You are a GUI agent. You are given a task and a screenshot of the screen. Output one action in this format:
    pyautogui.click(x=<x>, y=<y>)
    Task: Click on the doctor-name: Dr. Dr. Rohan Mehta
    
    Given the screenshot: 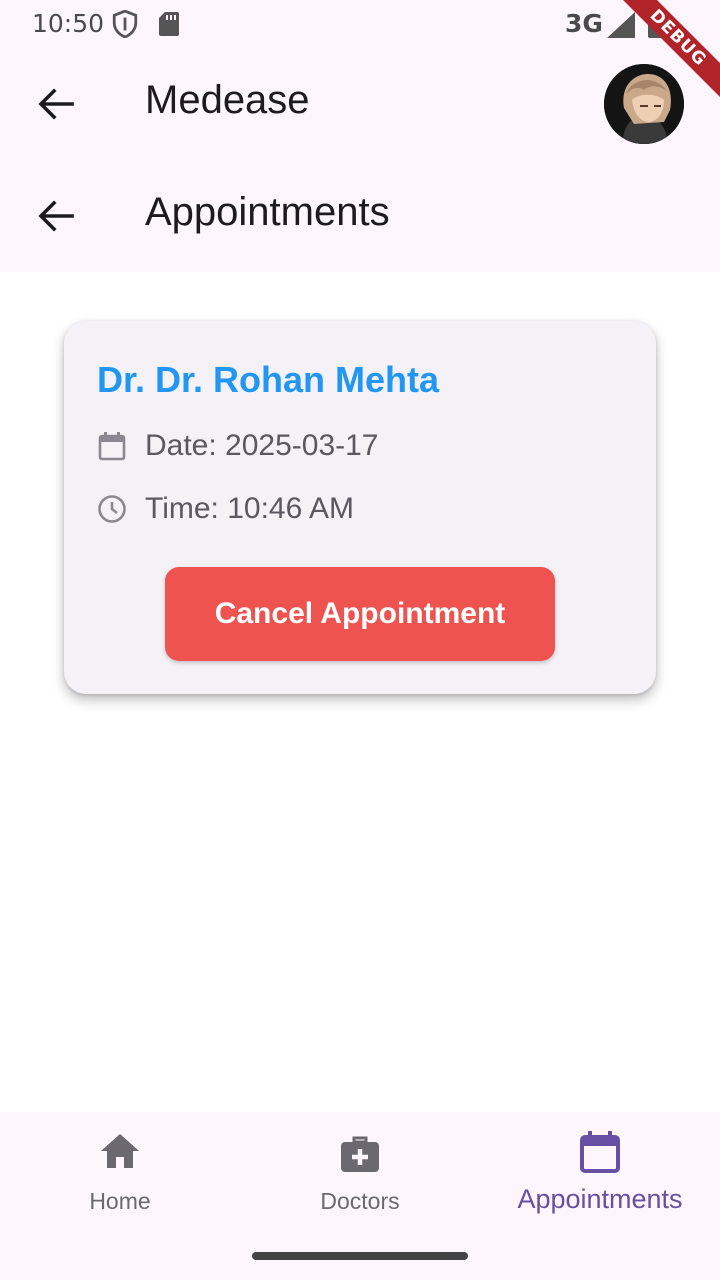 What is the action you would take?
    pyautogui.click(x=268, y=379)
    